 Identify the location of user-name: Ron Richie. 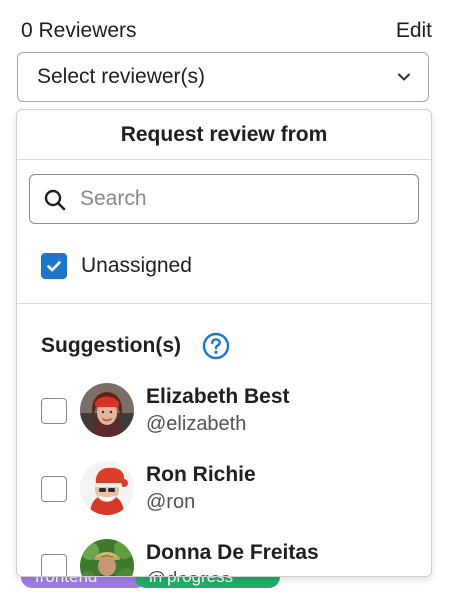
(201, 474).